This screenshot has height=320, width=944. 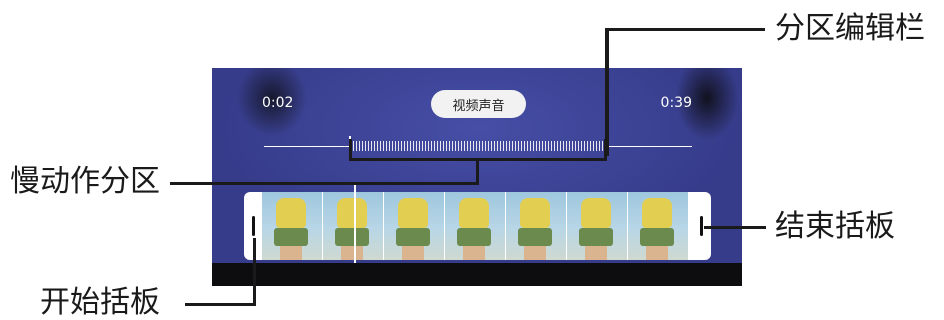 I want to click on slow-motion-bracket-stem, so click(x=477, y=172).